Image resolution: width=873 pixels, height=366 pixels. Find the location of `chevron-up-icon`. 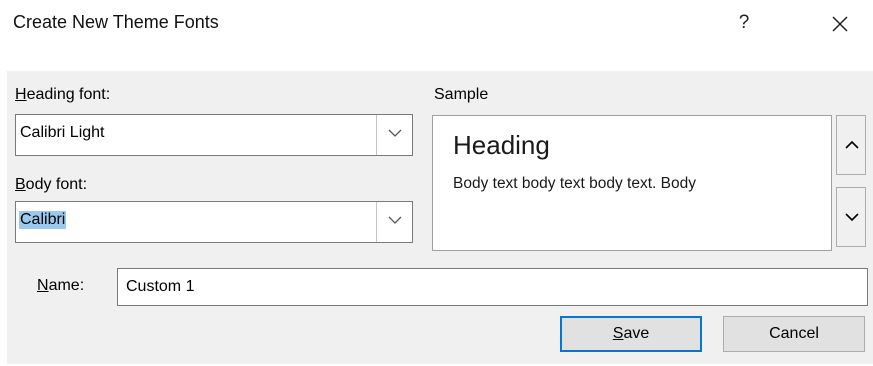

chevron-up-icon is located at coordinates (852, 144).